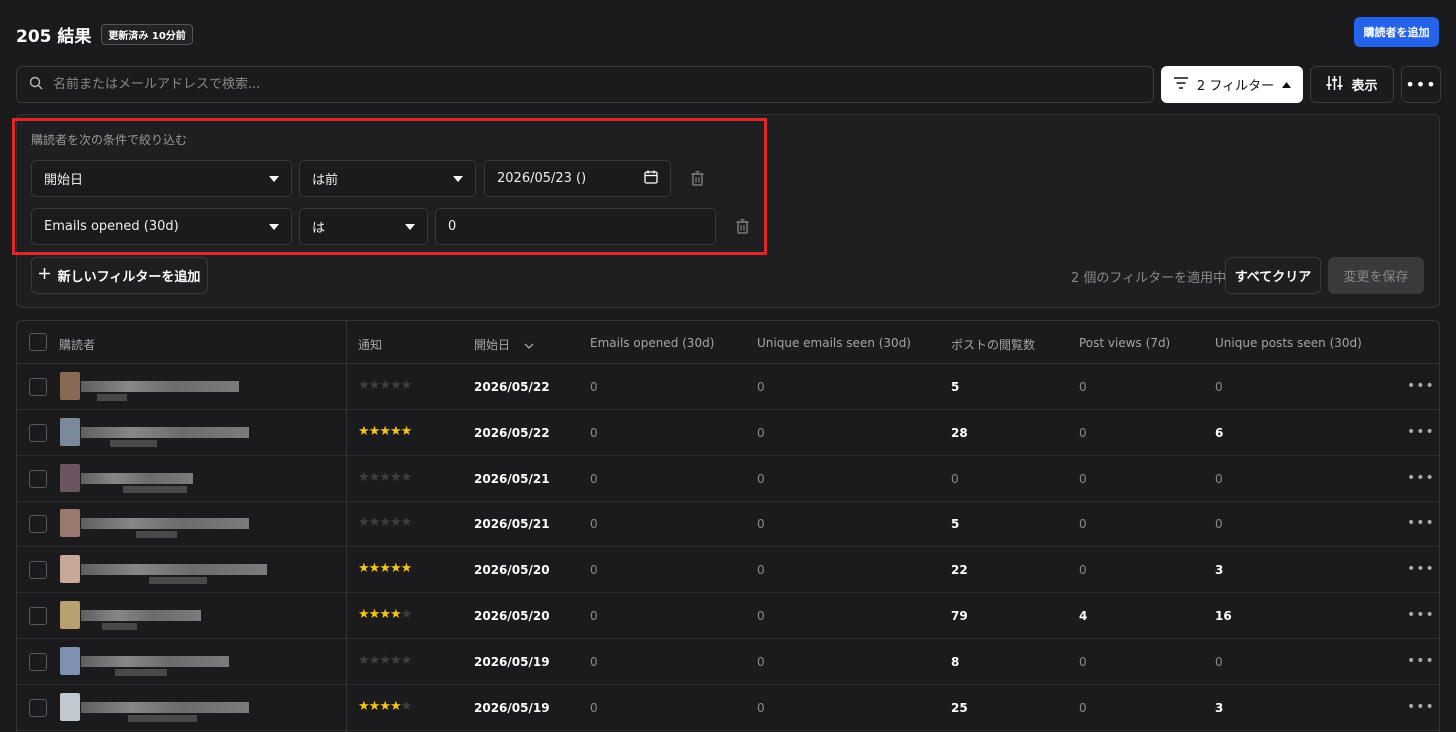 The width and height of the screenshot is (1456, 732). What do you see at coordinates (834, 343) in the screenshot?
I see `column-header-unique-emails: Unique emails seen (30d)` at bounding box center [834, 343].